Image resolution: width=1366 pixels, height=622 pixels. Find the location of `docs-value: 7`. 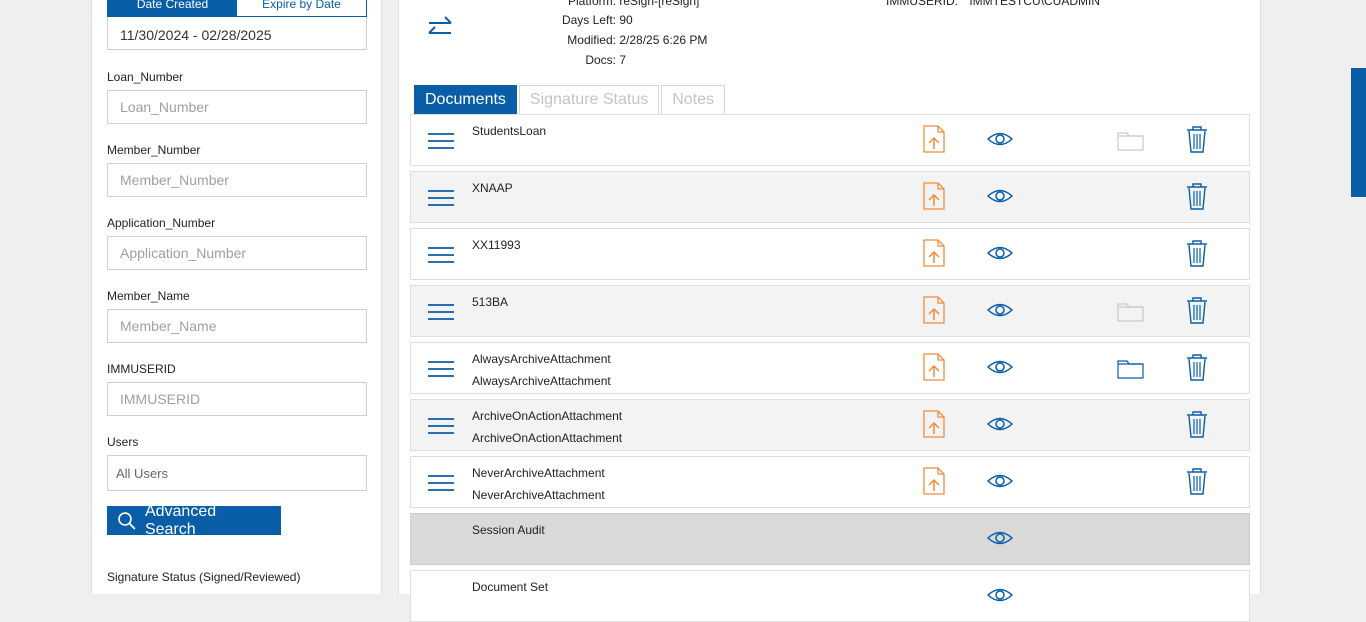

docs-value: 7 is located at coordinates (623, 60).